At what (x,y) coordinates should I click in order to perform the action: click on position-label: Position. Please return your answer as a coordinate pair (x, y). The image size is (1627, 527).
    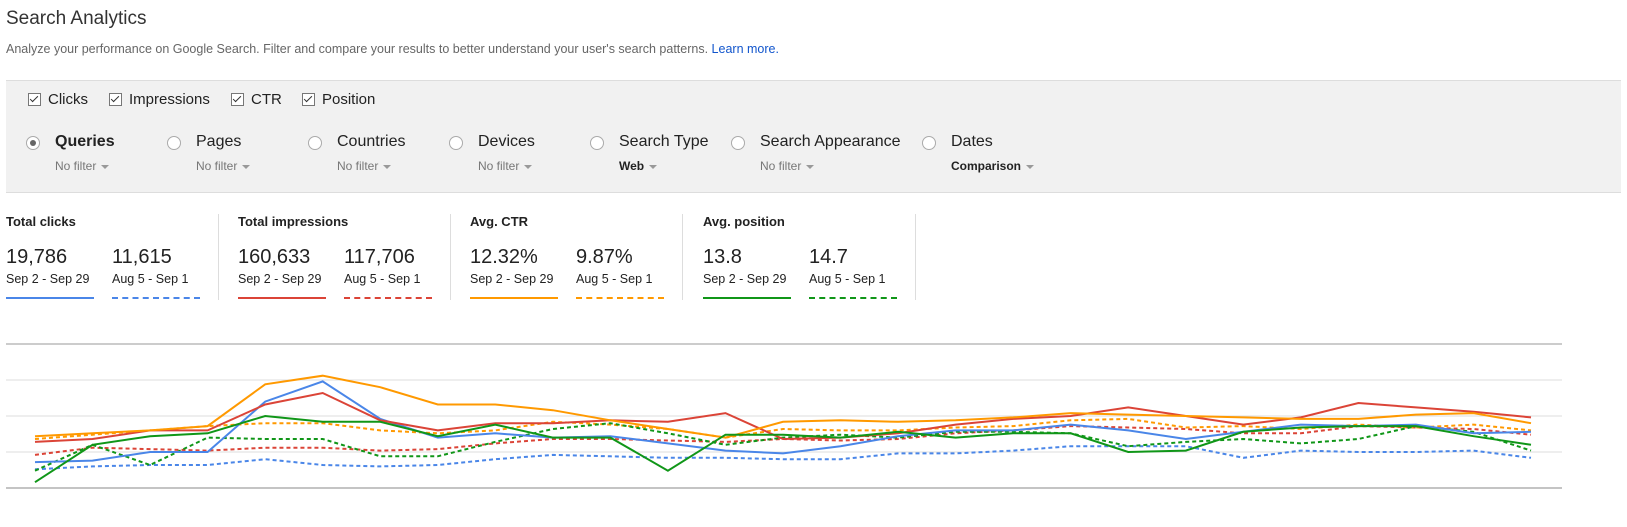
    Looking at the image, I should click on (349, 99).